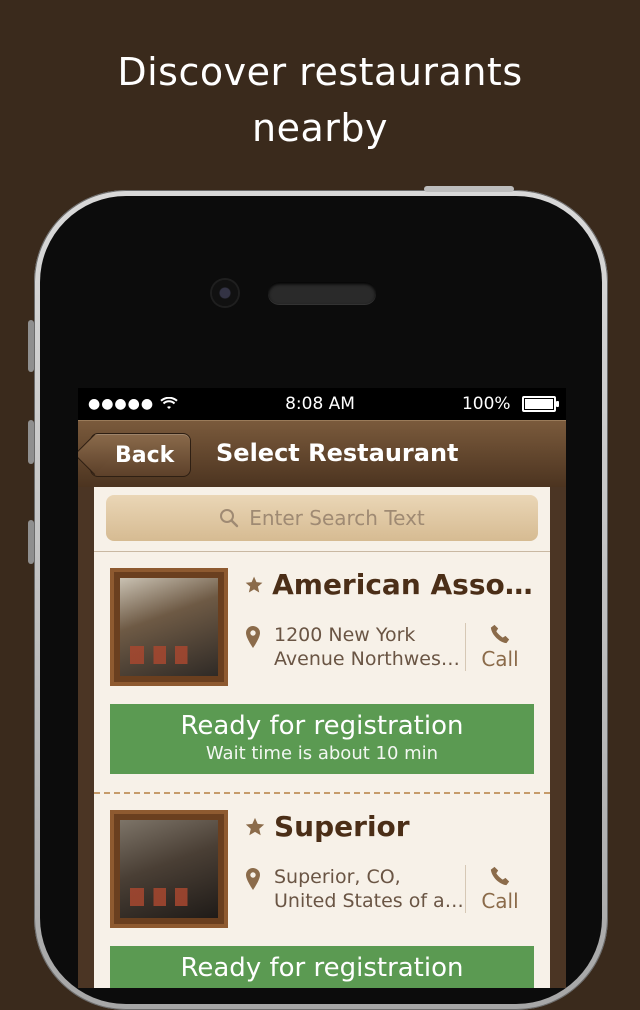 This screenshot has height=1010, width=640. I want to click on back-button-label: Back, so click(145, 455).